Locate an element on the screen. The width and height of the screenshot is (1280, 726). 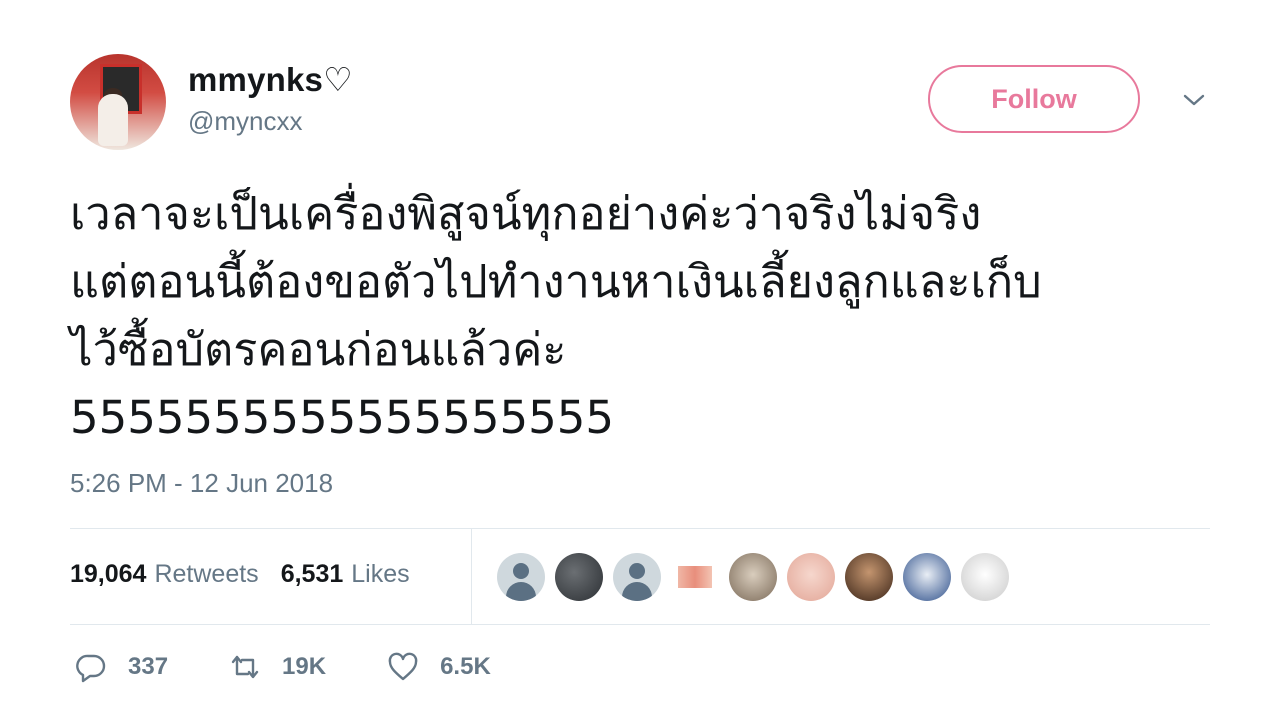
divider-vertical is located at coordinates (471, 576).